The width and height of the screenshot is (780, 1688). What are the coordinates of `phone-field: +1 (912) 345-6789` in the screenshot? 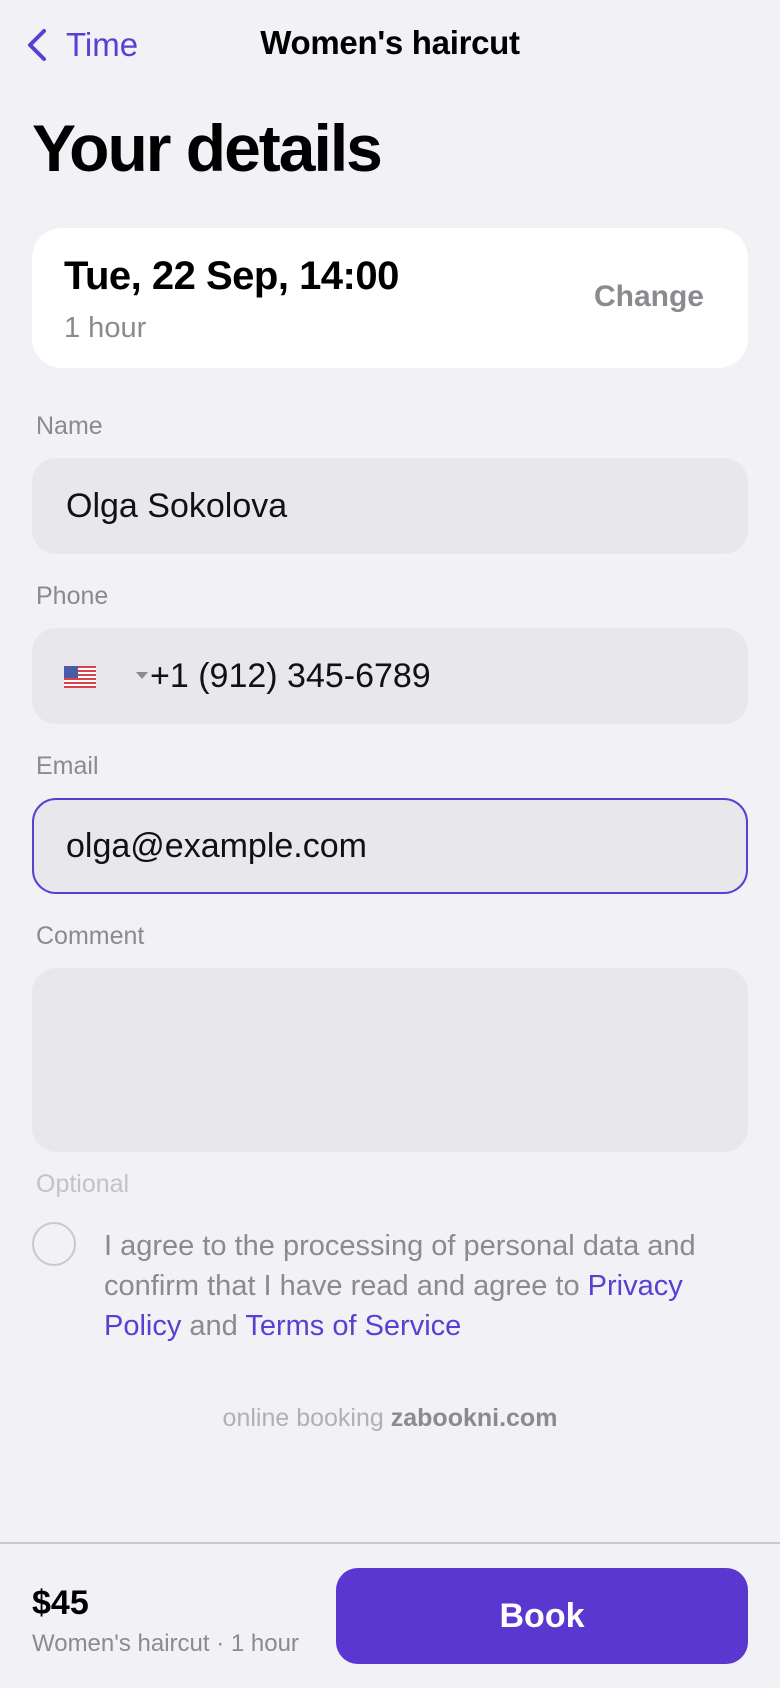 It's located at (390, 676).